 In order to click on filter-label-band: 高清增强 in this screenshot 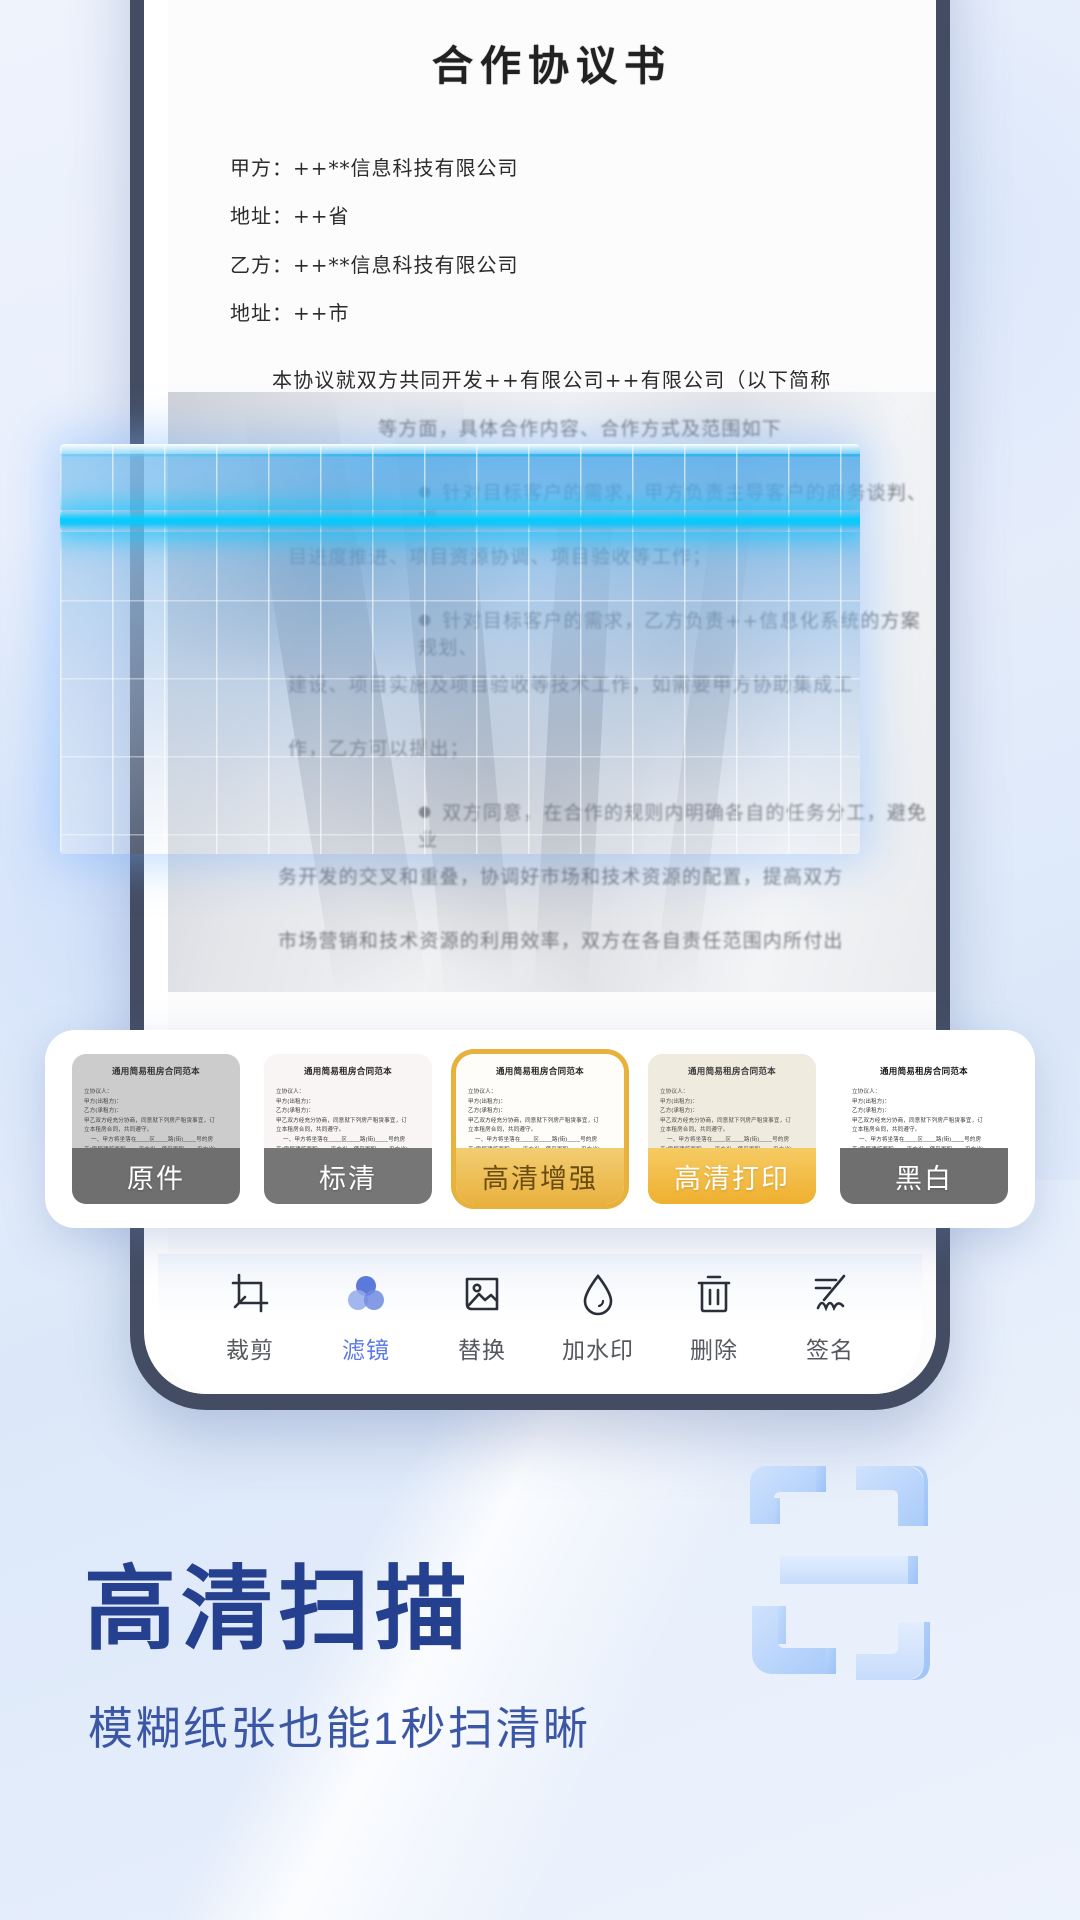, I will do `click(540, 1176)`.